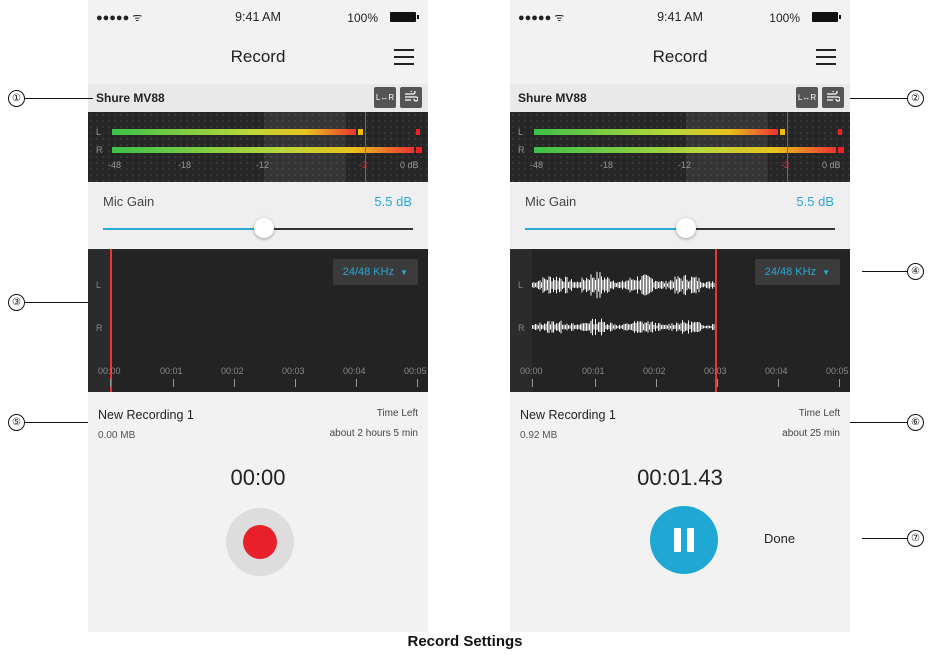 The height and width of the screenshot is (655, 930). Describe the element at coordinates (539, 435) in the screenshot. I see `file-size: 0.92 MB` at that location.